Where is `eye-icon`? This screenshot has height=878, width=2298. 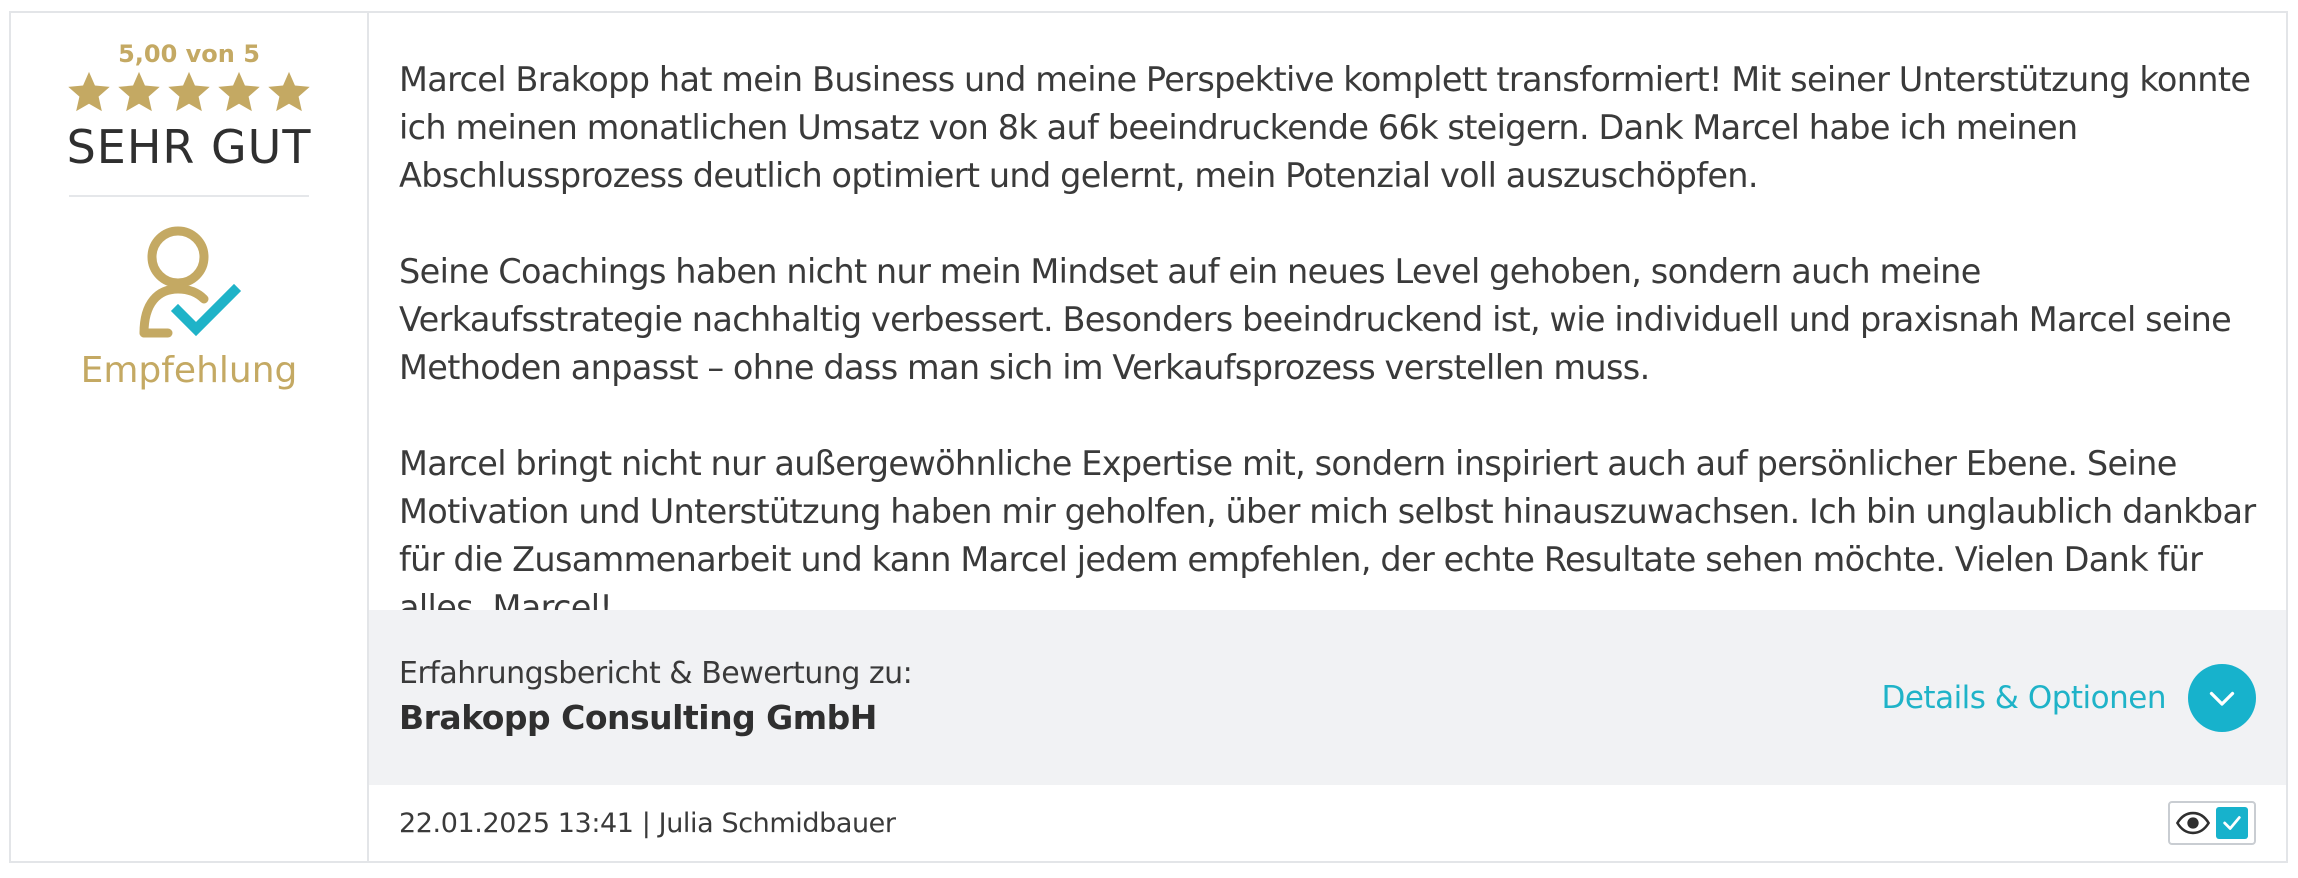 eye-icon is located at coordinates (2193, 823).